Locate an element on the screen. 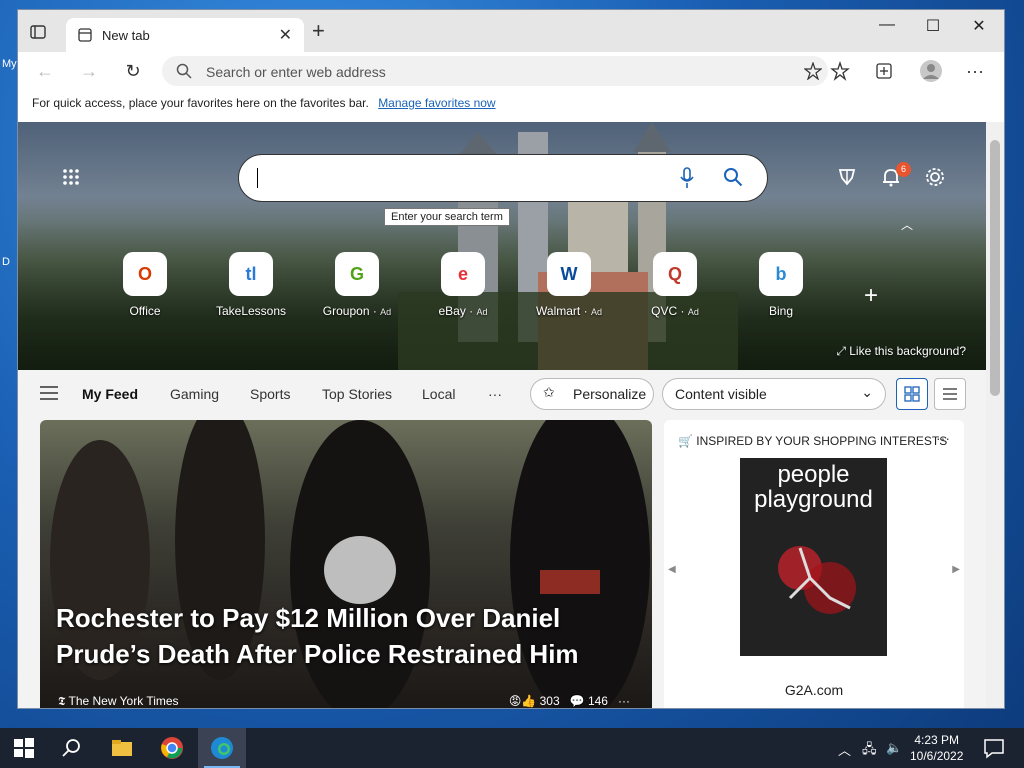  profile-avatar-icon is located at coordinates (931, 71).